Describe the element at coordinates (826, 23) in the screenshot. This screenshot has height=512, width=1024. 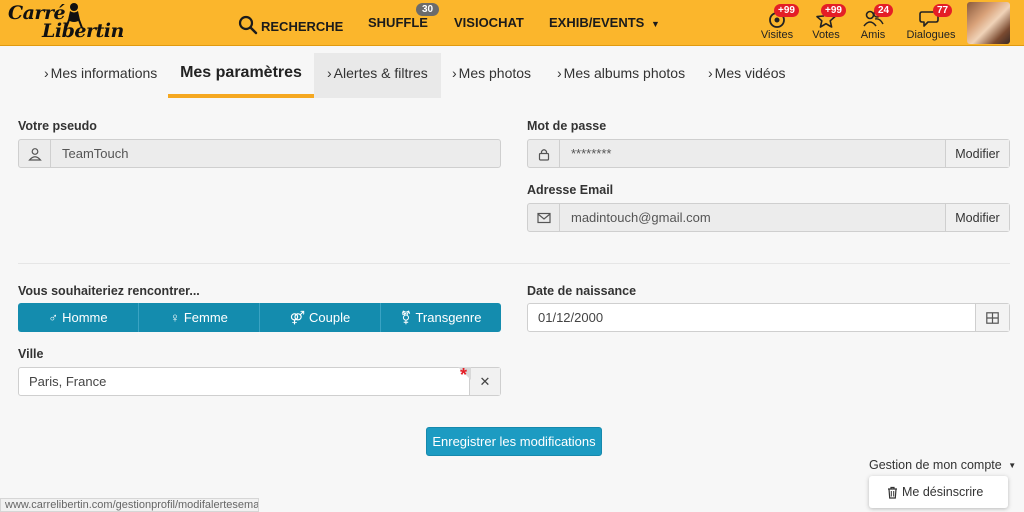
I see `stat-votes: +99 Votes` at that location.